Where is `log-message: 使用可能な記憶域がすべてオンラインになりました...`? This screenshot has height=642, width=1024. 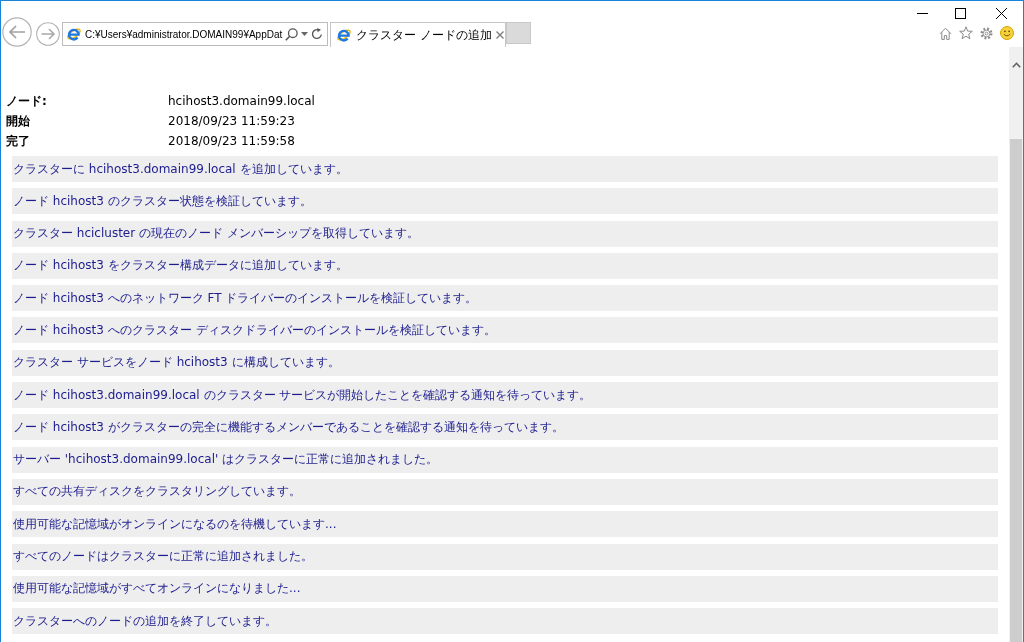 log-message: 使用可能な記憶域がすべてオンラインになりました... is located at coordinates (505, 588).